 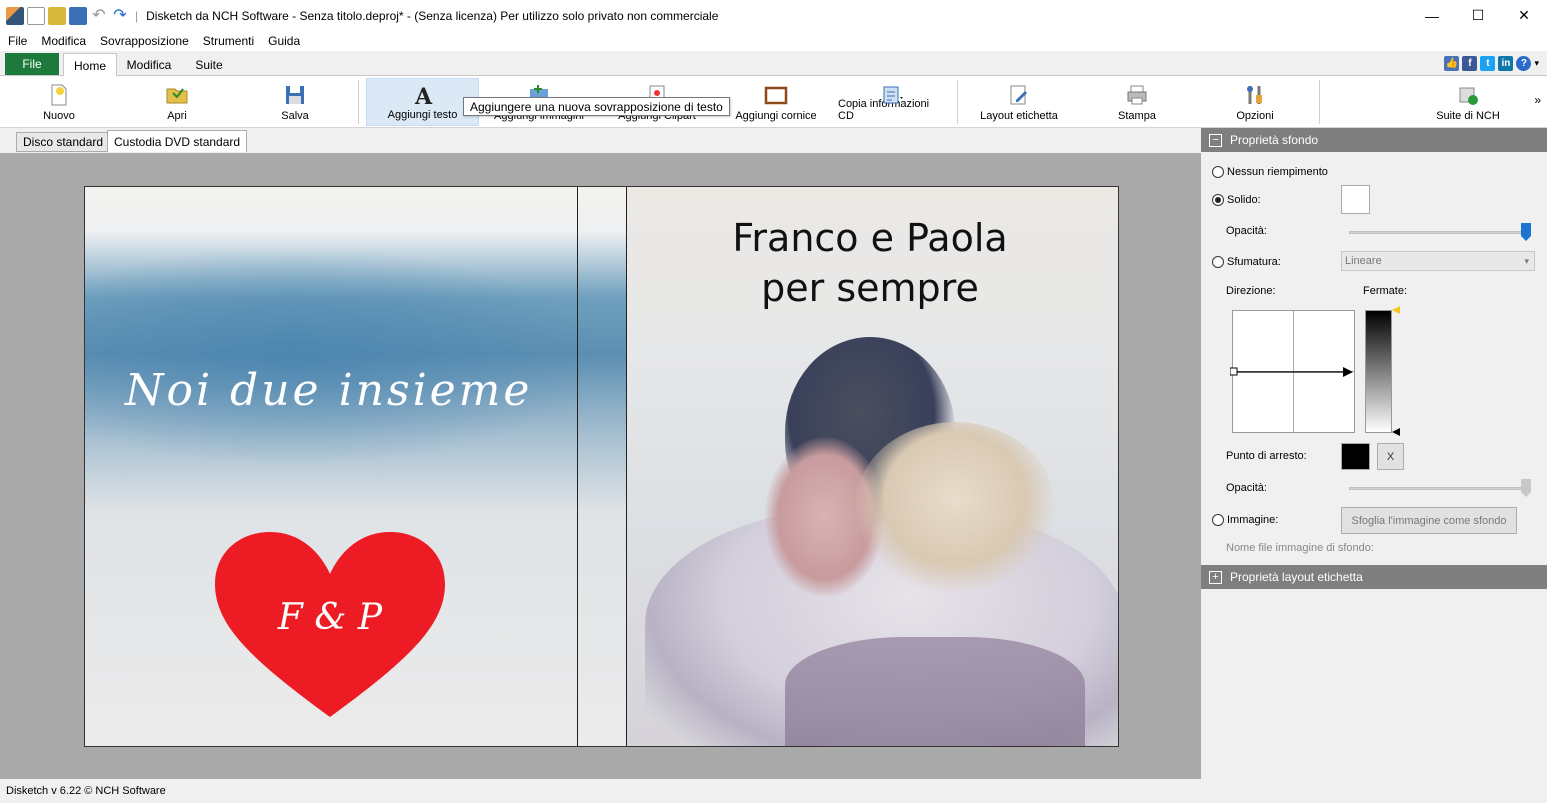 I want to click on stop-color-swatch, so click(x=1355, y=456).